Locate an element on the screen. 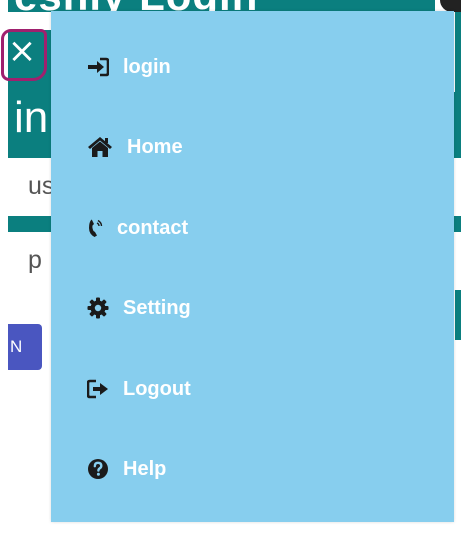 This screenshot has height=537, width=461. sign-out-icon is located at coordinates (98, 389).